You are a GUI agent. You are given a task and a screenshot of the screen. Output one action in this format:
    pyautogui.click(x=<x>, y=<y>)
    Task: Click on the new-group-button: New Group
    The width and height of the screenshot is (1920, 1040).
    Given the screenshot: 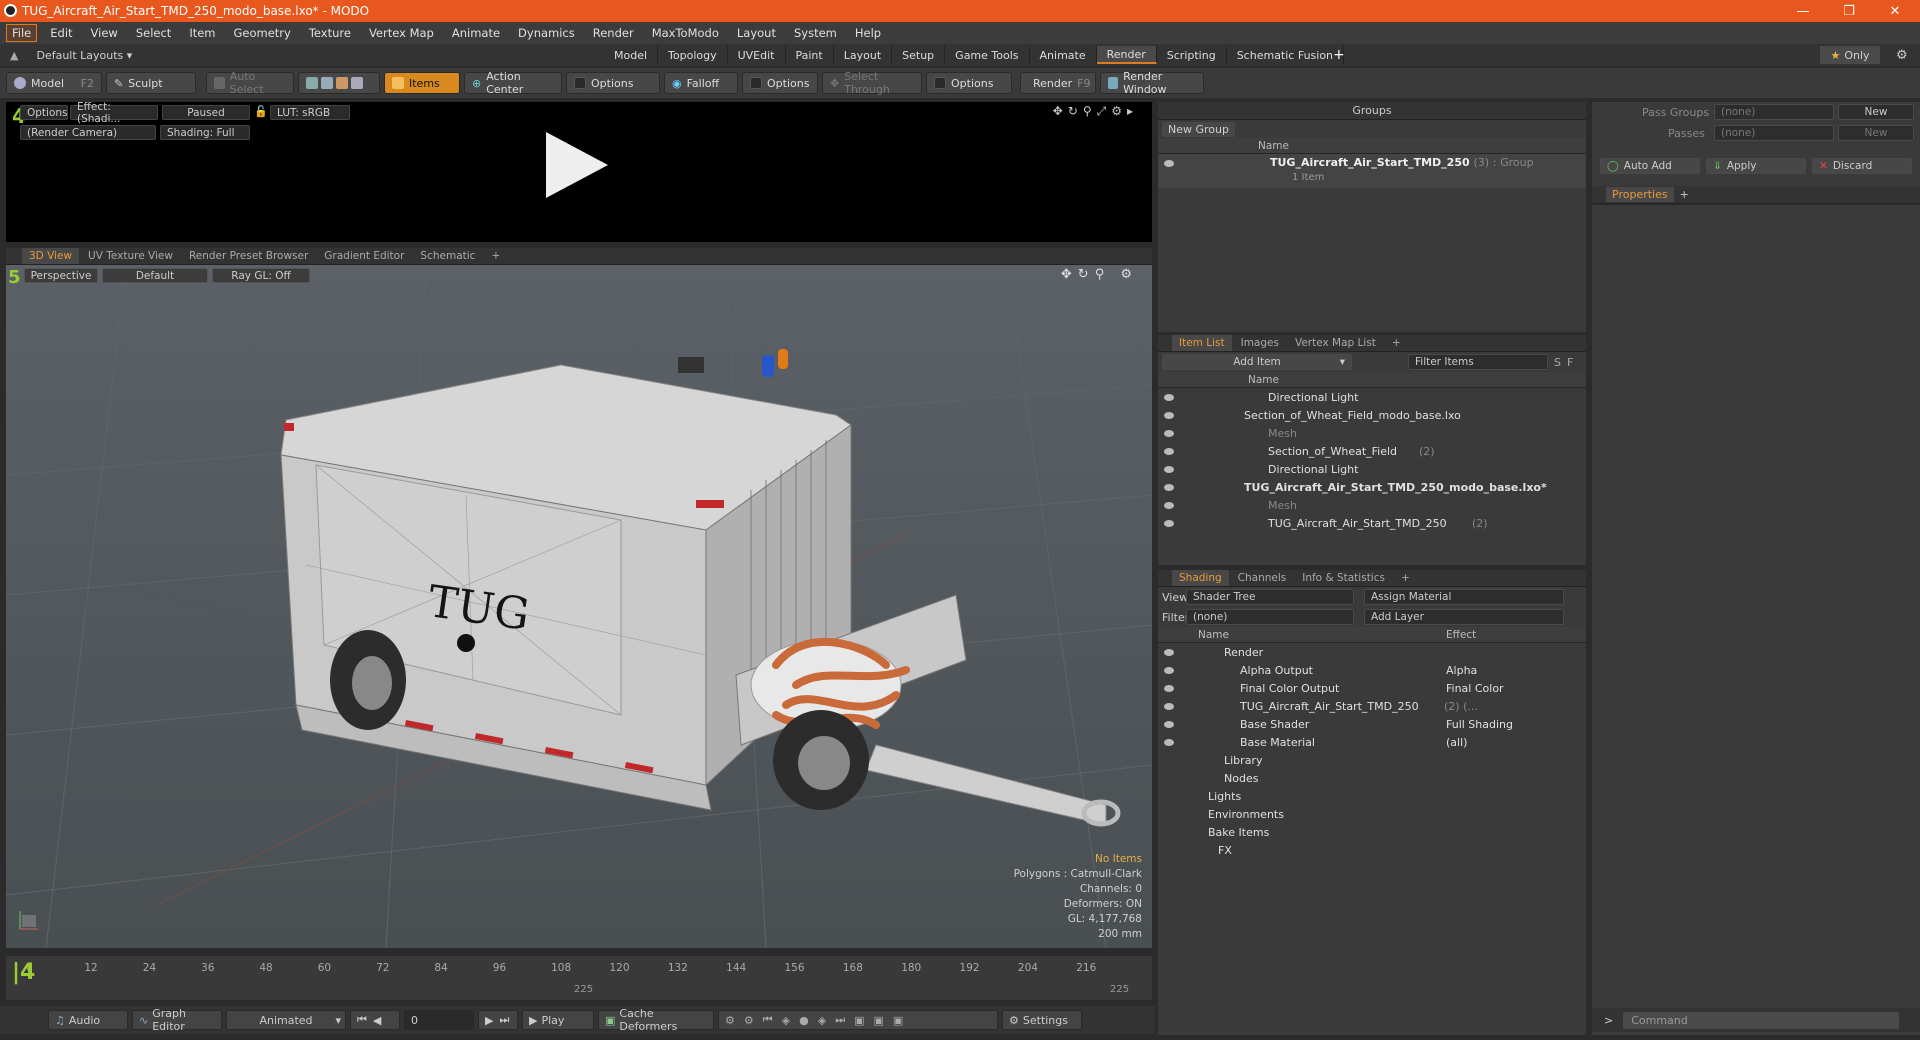 What is the action you would take?
    pyautogui.click(x=1372, y=129)
    